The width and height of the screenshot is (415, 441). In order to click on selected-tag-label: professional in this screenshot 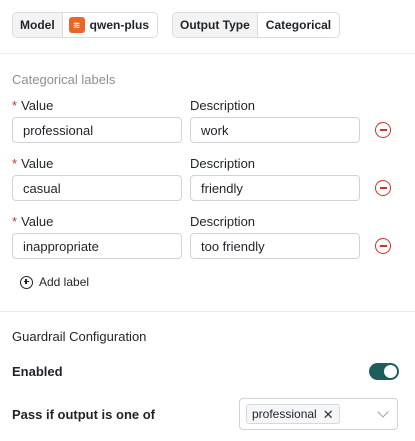, I will do `click(284, 414)`.